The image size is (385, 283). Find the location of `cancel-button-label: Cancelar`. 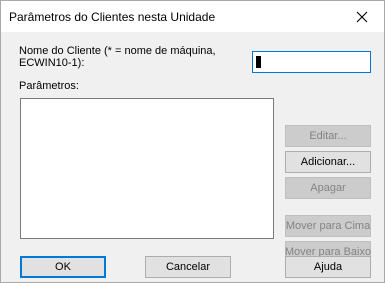

cancel-button-label: Cancelar is located at coordinates (188, 267).